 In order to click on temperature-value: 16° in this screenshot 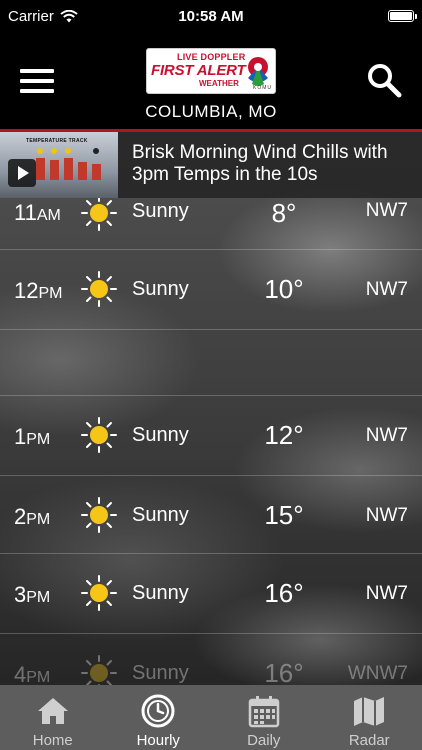, I will do `click(284, 593)`.